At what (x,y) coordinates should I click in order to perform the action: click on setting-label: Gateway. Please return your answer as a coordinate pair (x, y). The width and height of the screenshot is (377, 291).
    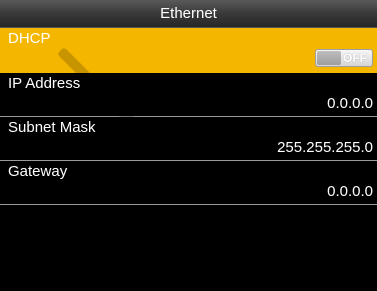
    Looking at the image, I should click on (38, 171).